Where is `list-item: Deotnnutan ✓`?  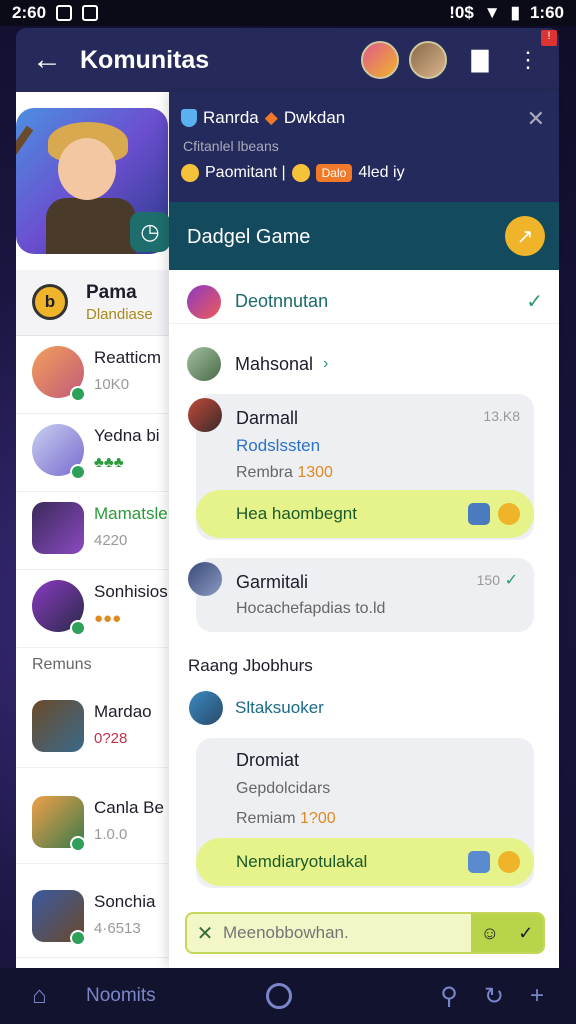 list-item: Deotnnutan ✓ is located at coordinates (364, 302).